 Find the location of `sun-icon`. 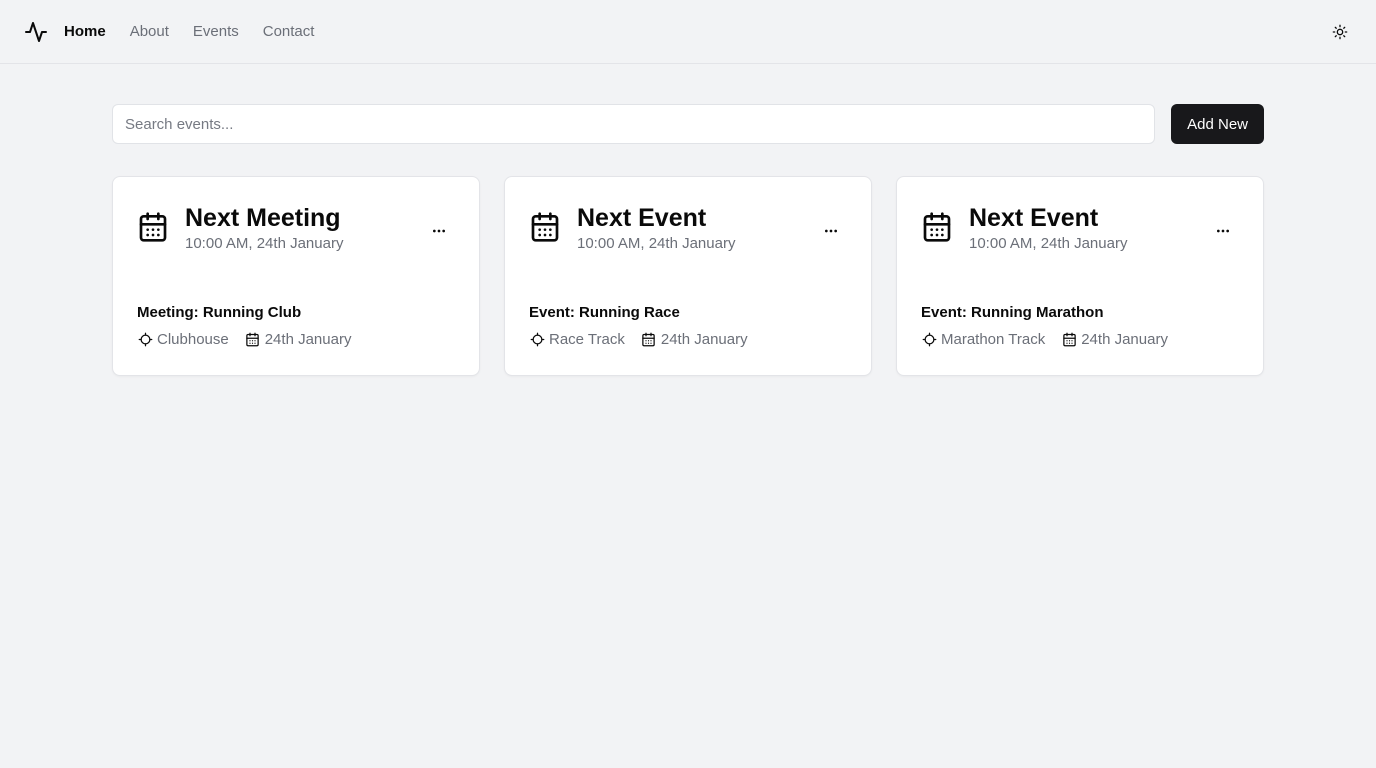

sun-icon is located at coordinates (1340, 31).